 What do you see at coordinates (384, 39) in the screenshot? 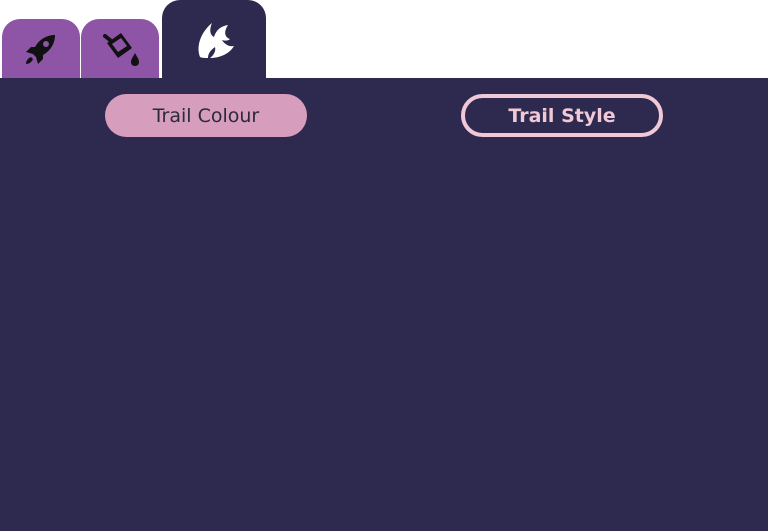
I see `tab-bar` at bounding box center [384, 39].